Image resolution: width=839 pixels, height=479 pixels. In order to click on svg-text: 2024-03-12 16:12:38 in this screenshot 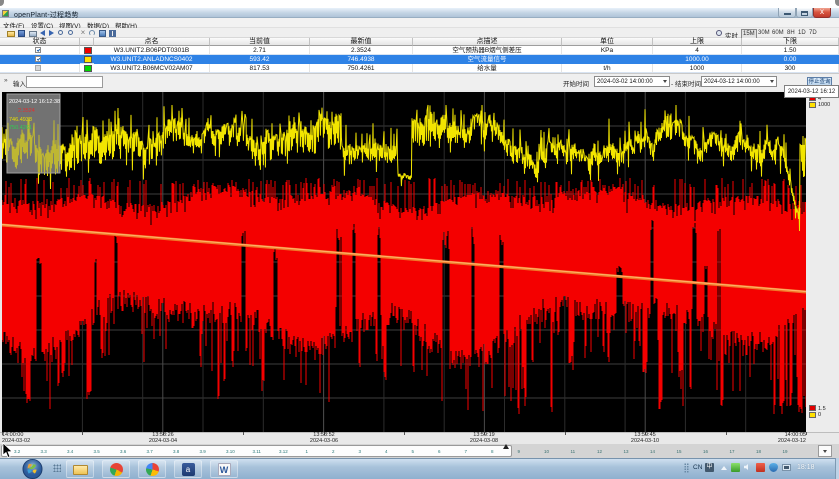, I will do `click(34, 102)`.